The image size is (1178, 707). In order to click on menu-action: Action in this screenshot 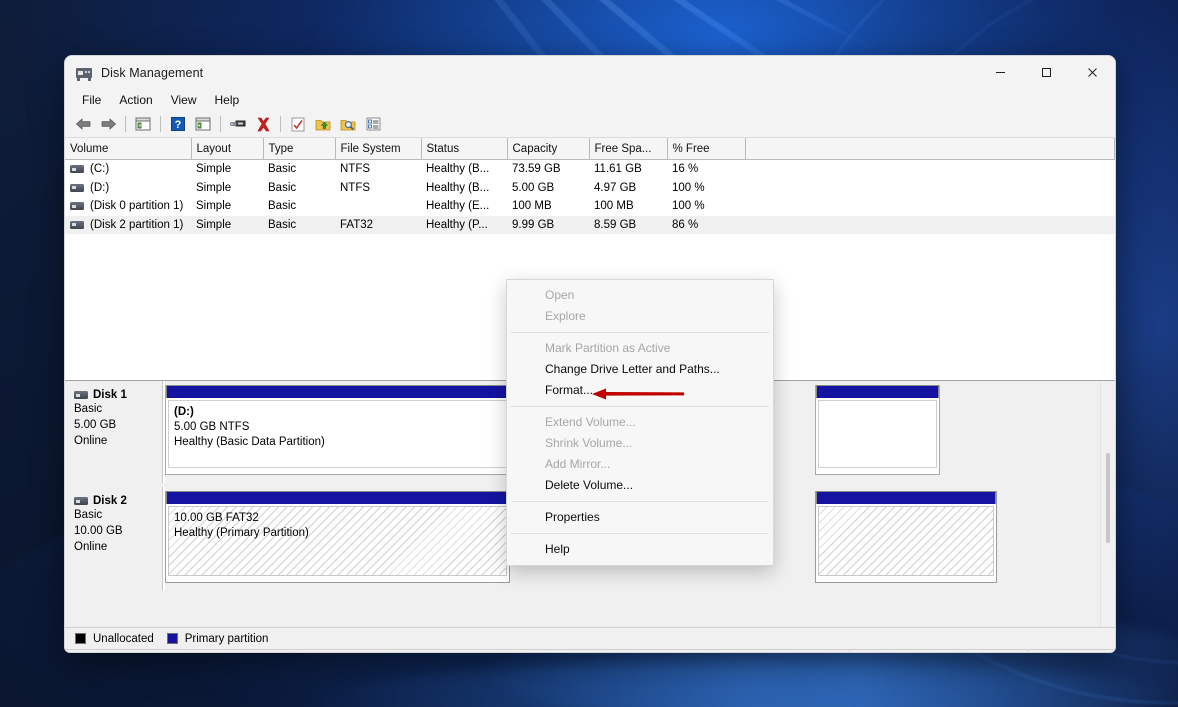, I will do `click(135, 100)`.